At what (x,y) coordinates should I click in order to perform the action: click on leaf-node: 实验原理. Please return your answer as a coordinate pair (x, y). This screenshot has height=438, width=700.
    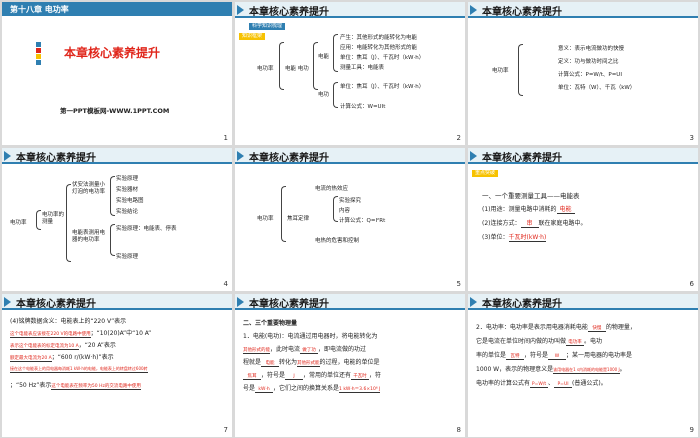
    Looking at the image, I should click on (127, 179).